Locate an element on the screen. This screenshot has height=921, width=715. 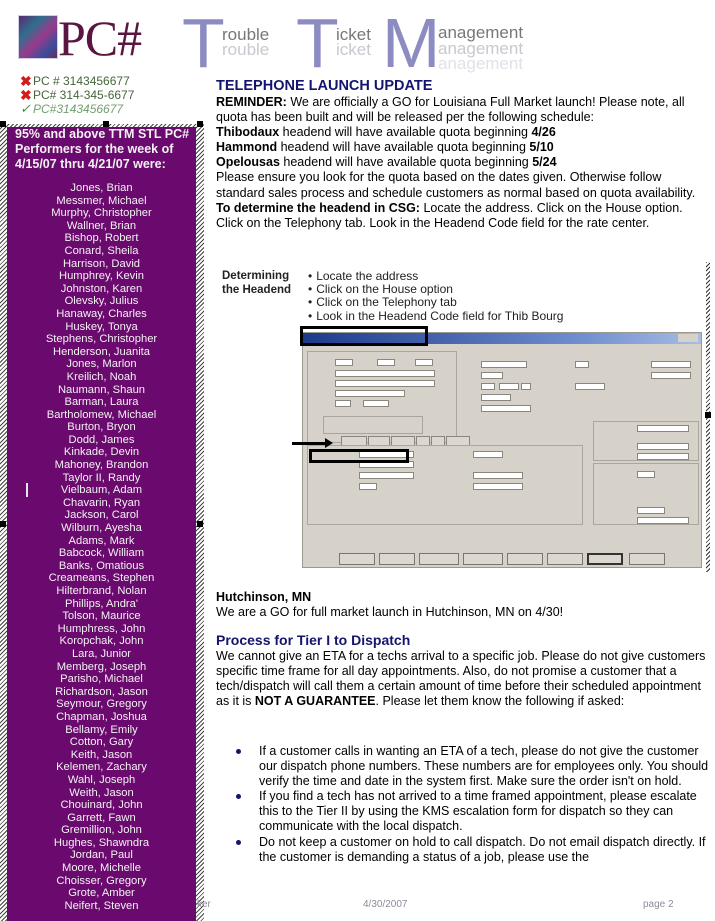
performer-name: Conard, Sheila is located at coordinates (101, 250).